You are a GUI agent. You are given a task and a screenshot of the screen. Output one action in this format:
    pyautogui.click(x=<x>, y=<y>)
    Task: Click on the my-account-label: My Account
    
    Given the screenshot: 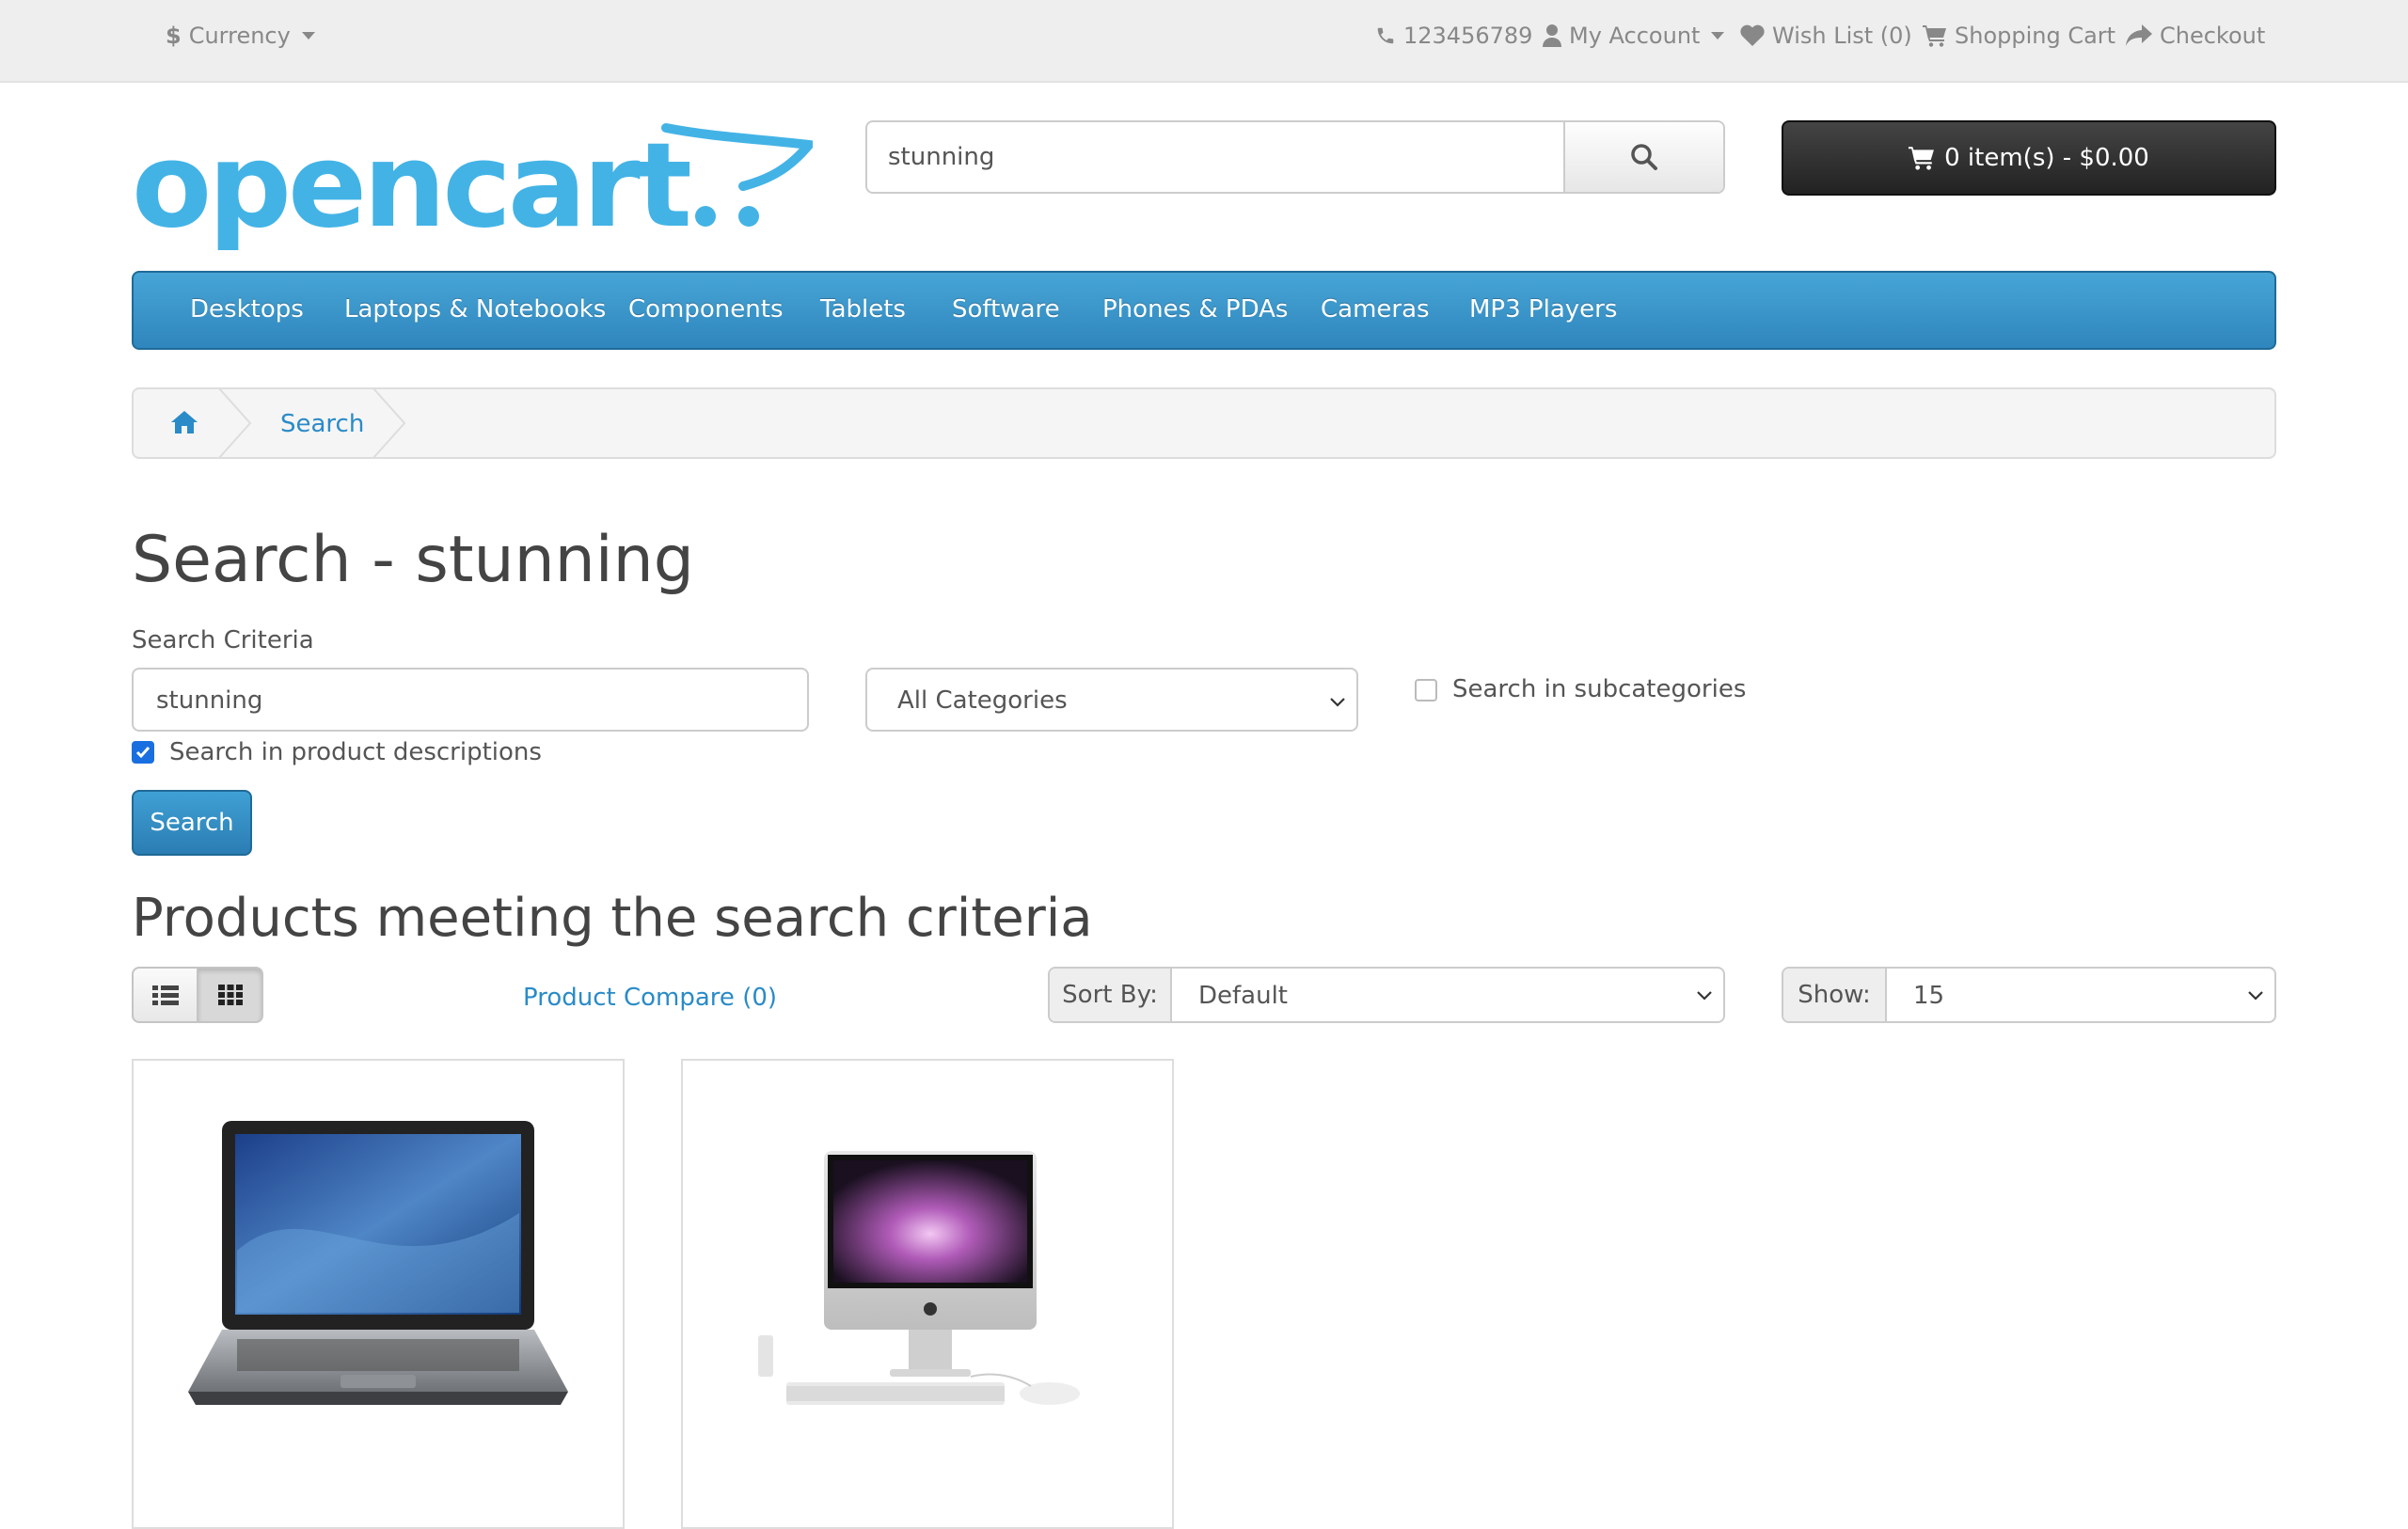 What is the action you would take?
    pyautogui.click(x=1635, y=36)
    